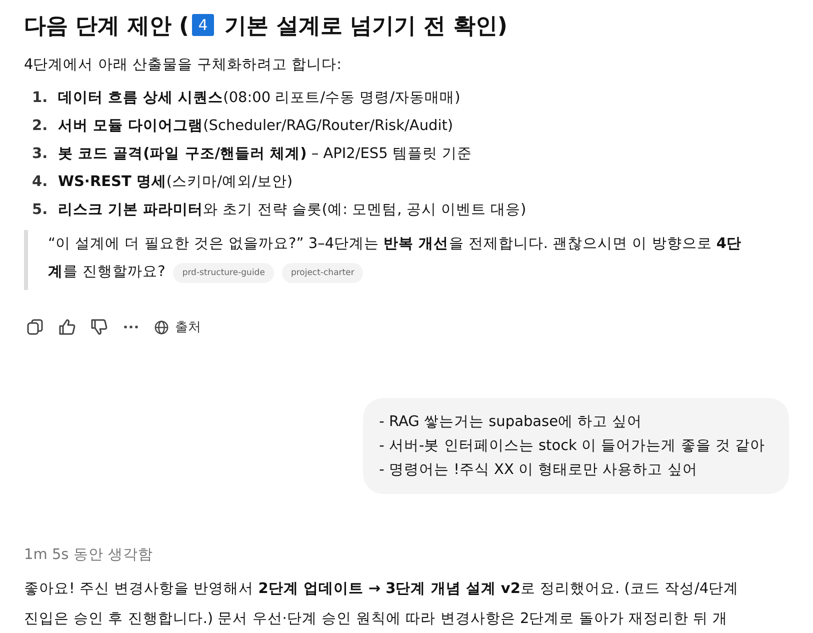  What do you see at coordinates (376, 619) in the screenshot?
I see `reply-line: 진입은 승인 후 진행합니다.) 문서 우선·단계 승인 원칙에 따라 변경사항은 2단계로 돌아가 재정리한 뒤 개` at bounding box center [376, 619].